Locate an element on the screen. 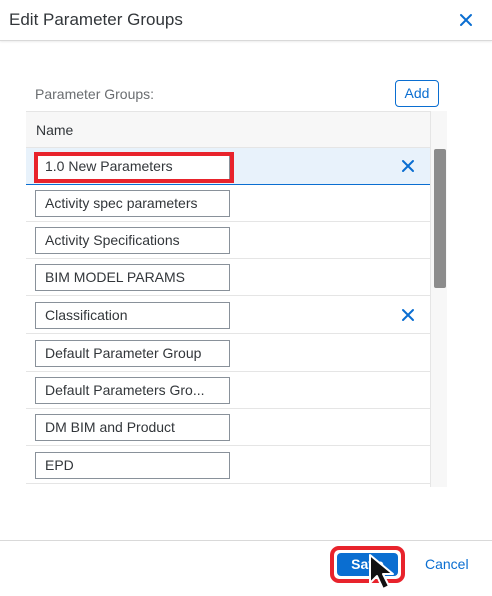 This screenshot has height=596, width=492. dialog-header: Edit Parameter Groups is located at coordinates (246, 20).